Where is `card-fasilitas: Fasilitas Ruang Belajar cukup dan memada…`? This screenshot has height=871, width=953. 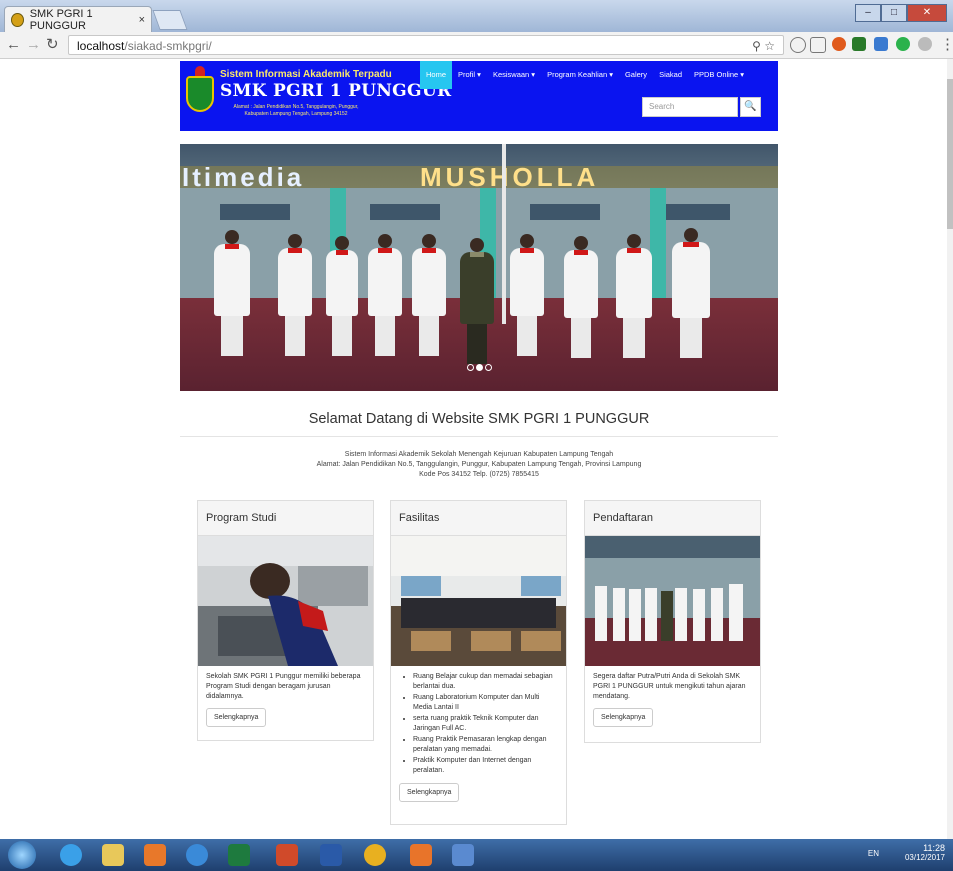
card-fasilitas: Fasilitas Ruang Belajar cukup dan memada… is located at coordinates (478, 662).